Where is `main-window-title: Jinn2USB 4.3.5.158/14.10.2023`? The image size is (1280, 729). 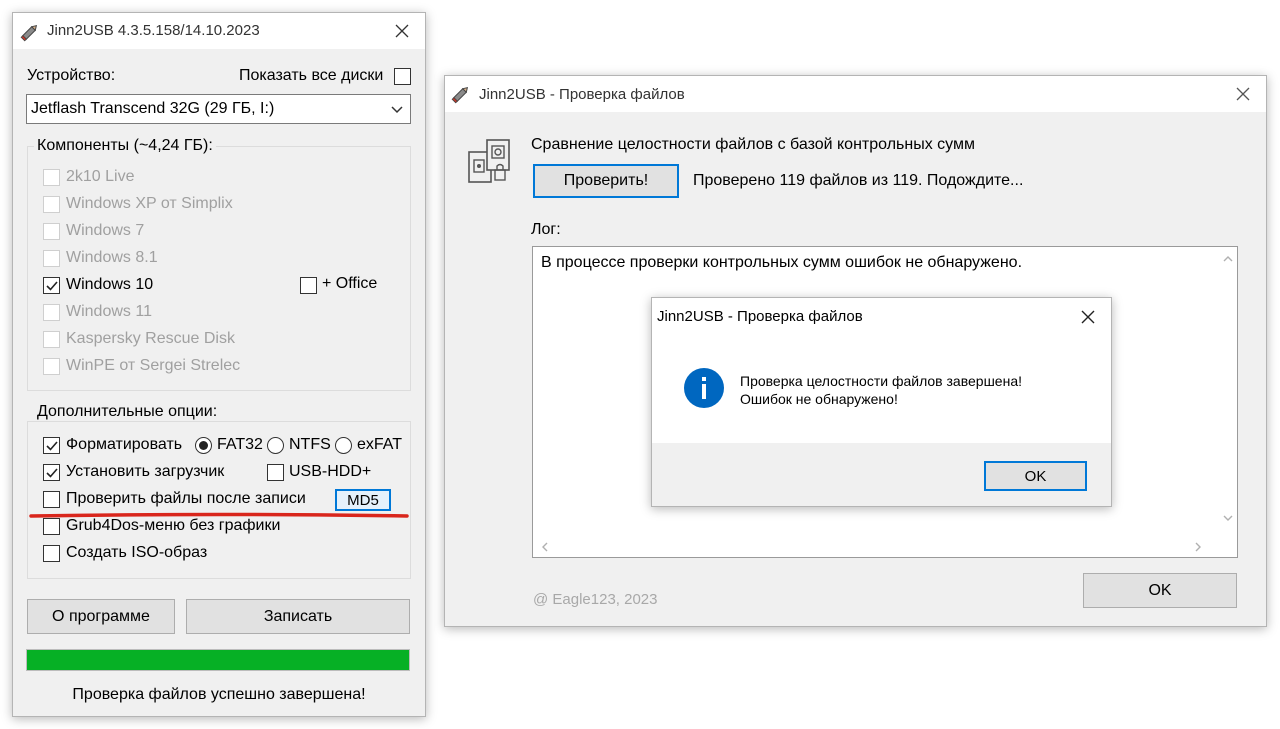
main-window-title: Jinn2USB 4.3.5.158/14.10.2023 is located at coordinates (153, 30).